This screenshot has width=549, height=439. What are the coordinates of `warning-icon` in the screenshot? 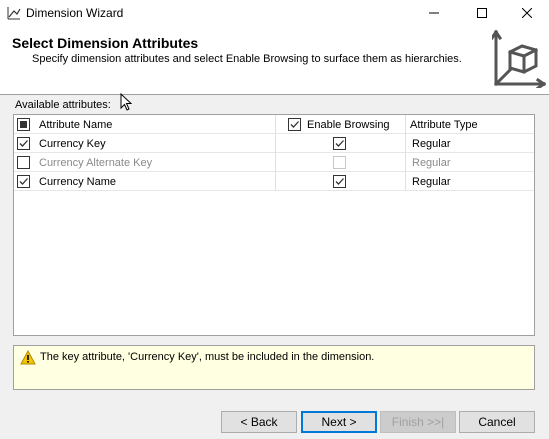 It's located at (28, 357).